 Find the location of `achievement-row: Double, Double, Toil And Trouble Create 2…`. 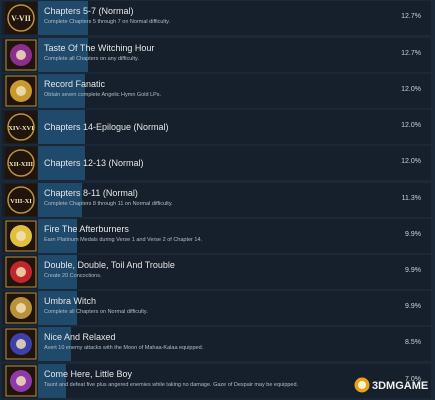

achievement-row: Double, Double, Toil And Trouble Create 2… is located at coordinates (216, 272).